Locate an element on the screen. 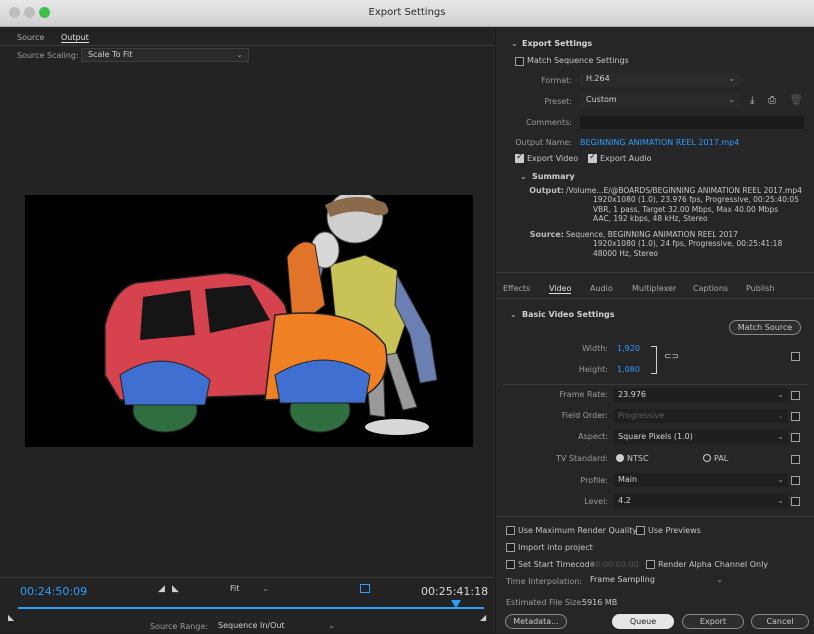 The width and height of the screenshot is (814, 634). width-label: Width: is located at coordinates (595, 348).